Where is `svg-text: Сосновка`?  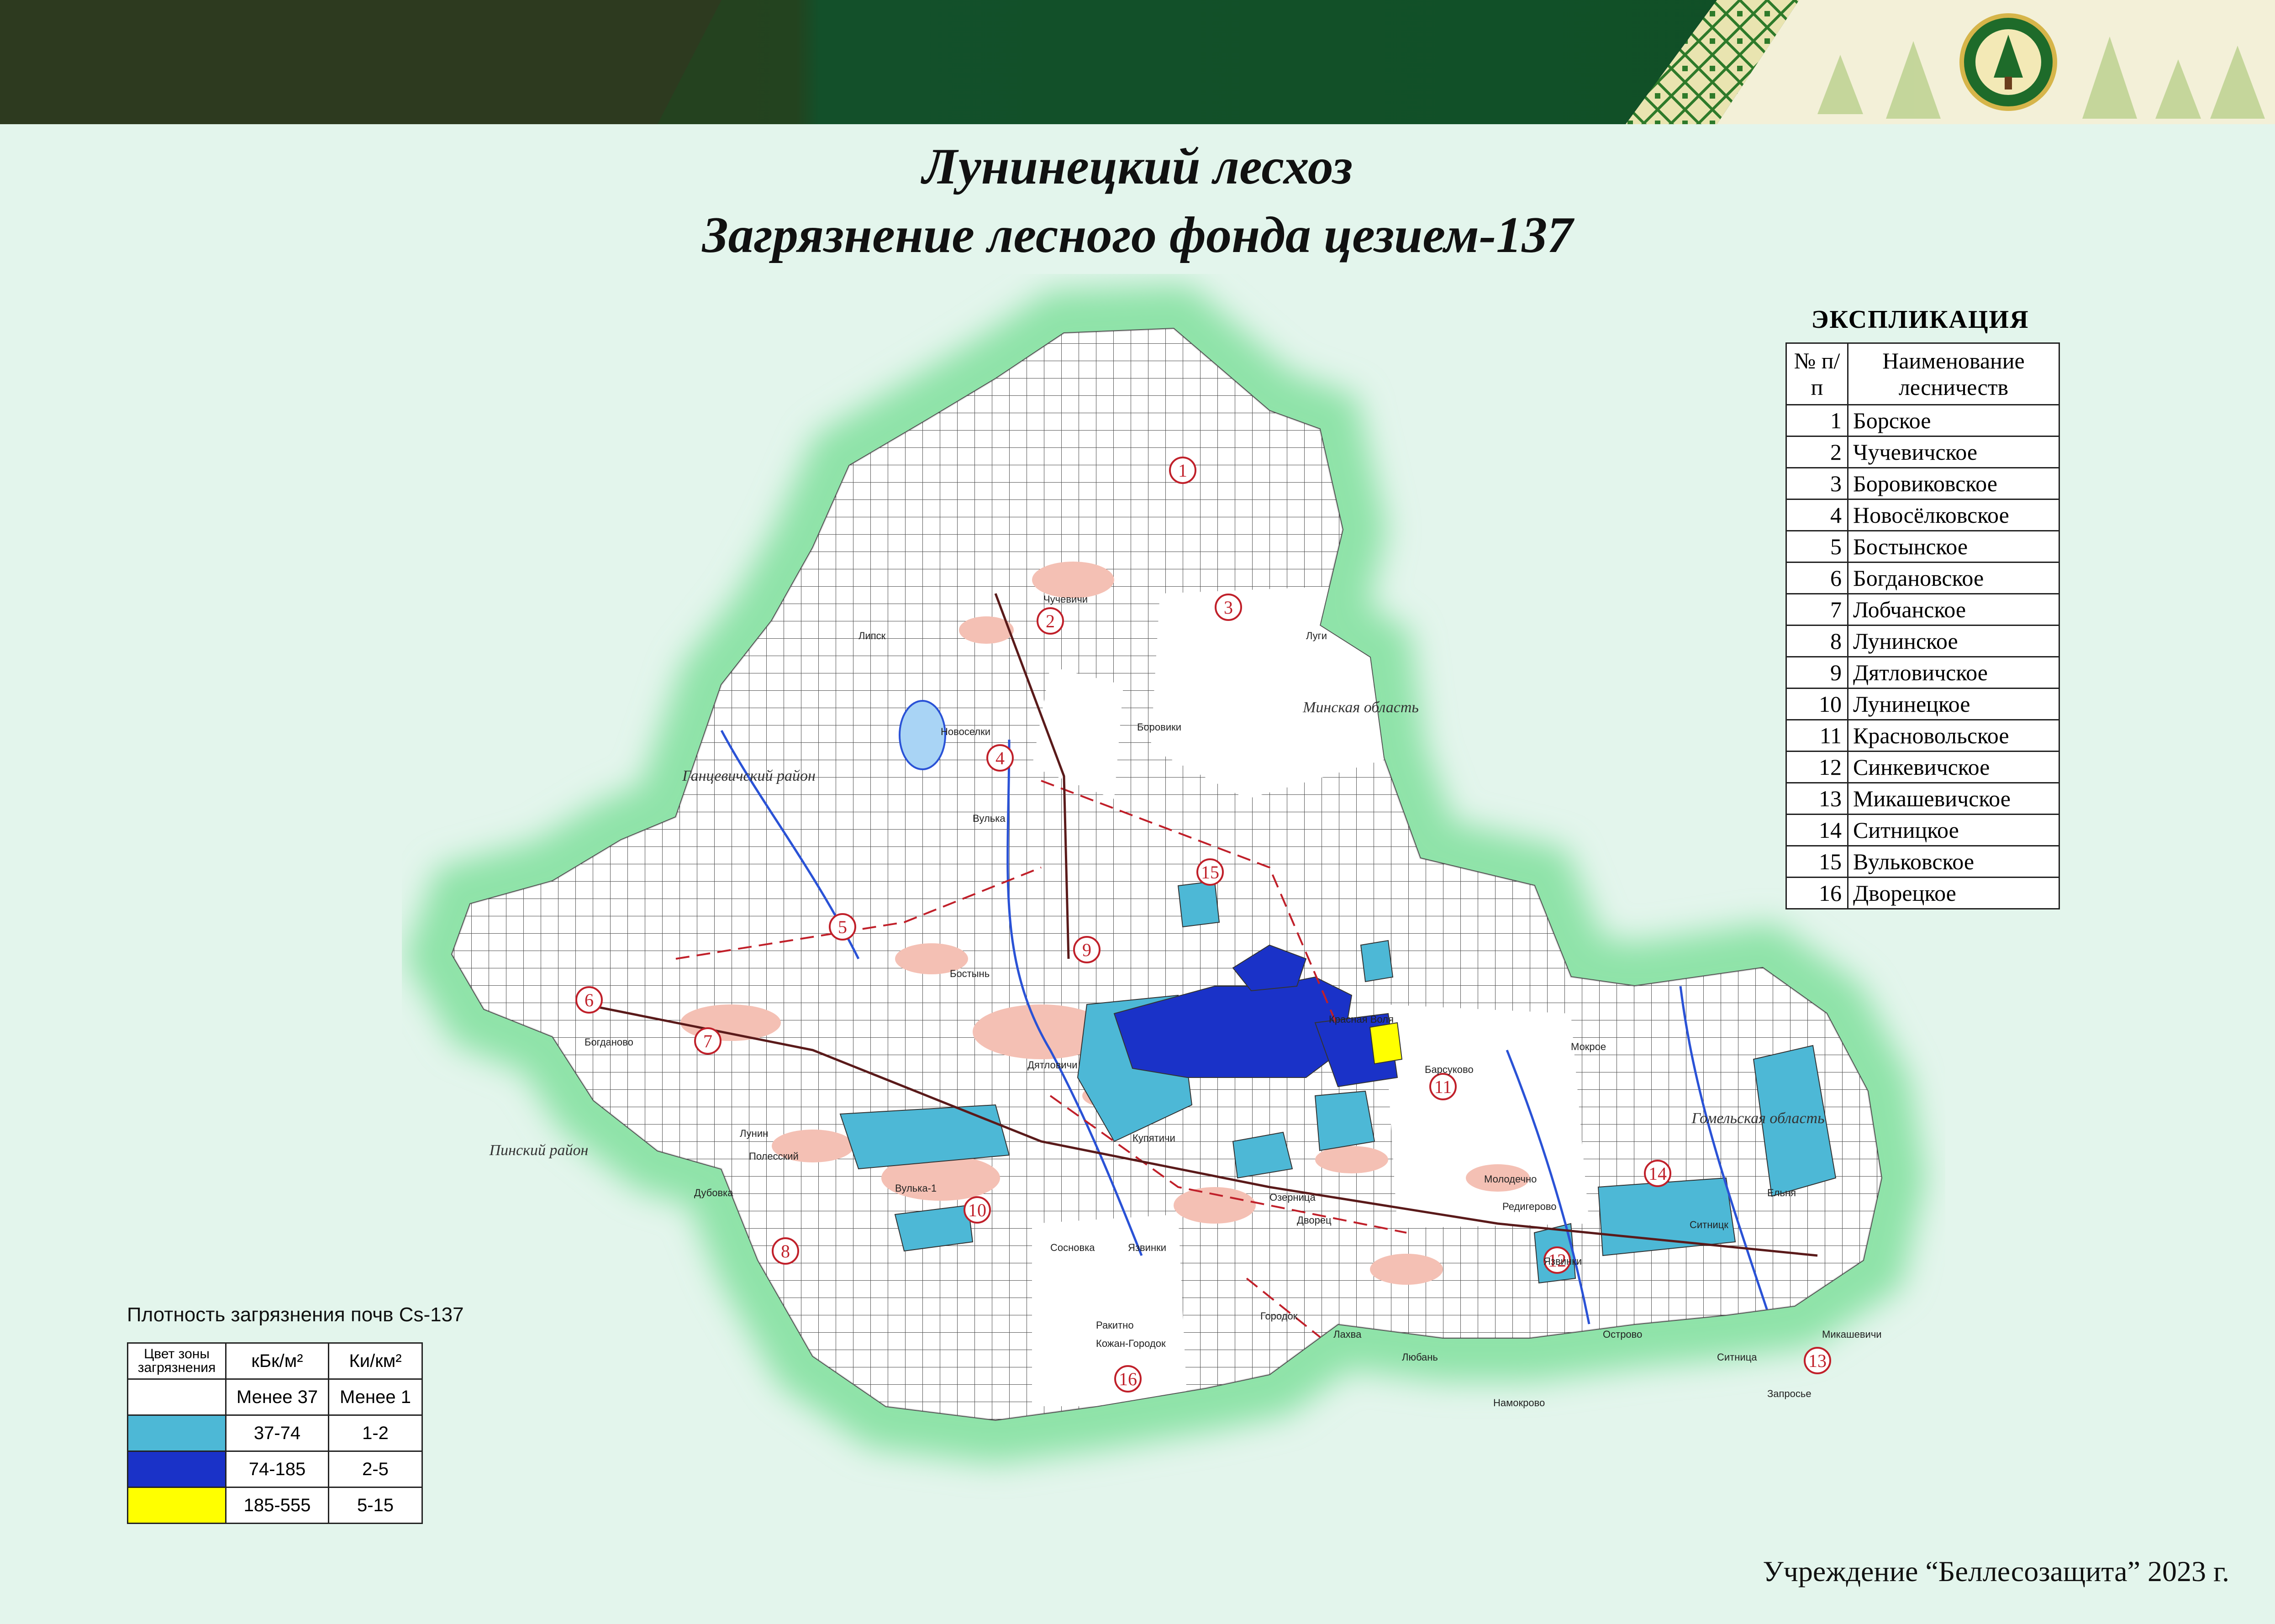 svg-text: Сосновка is located at coordinates (1072, 1247).